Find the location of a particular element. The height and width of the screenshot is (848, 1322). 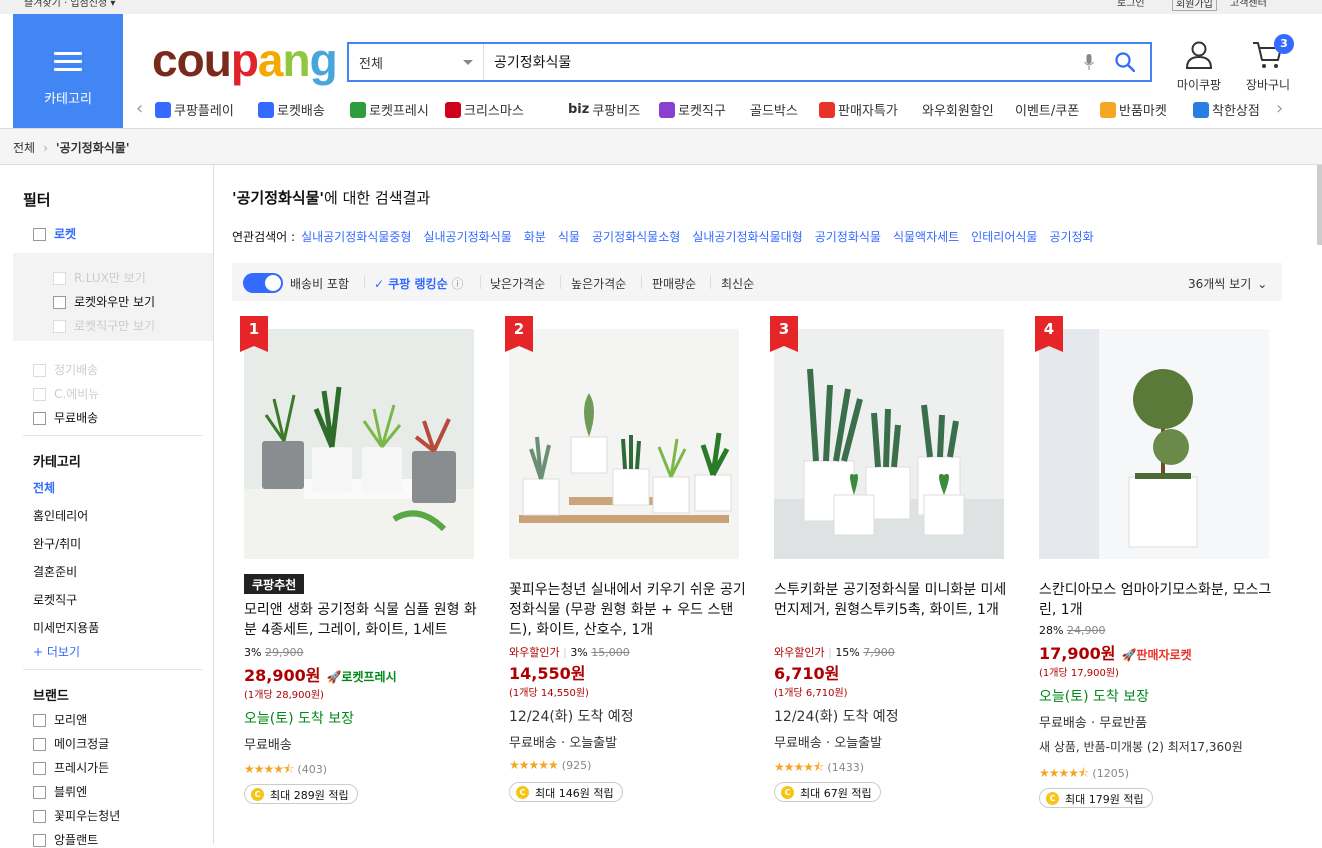

brand-item: 프레시가든 is located at coordinates (71, 767).